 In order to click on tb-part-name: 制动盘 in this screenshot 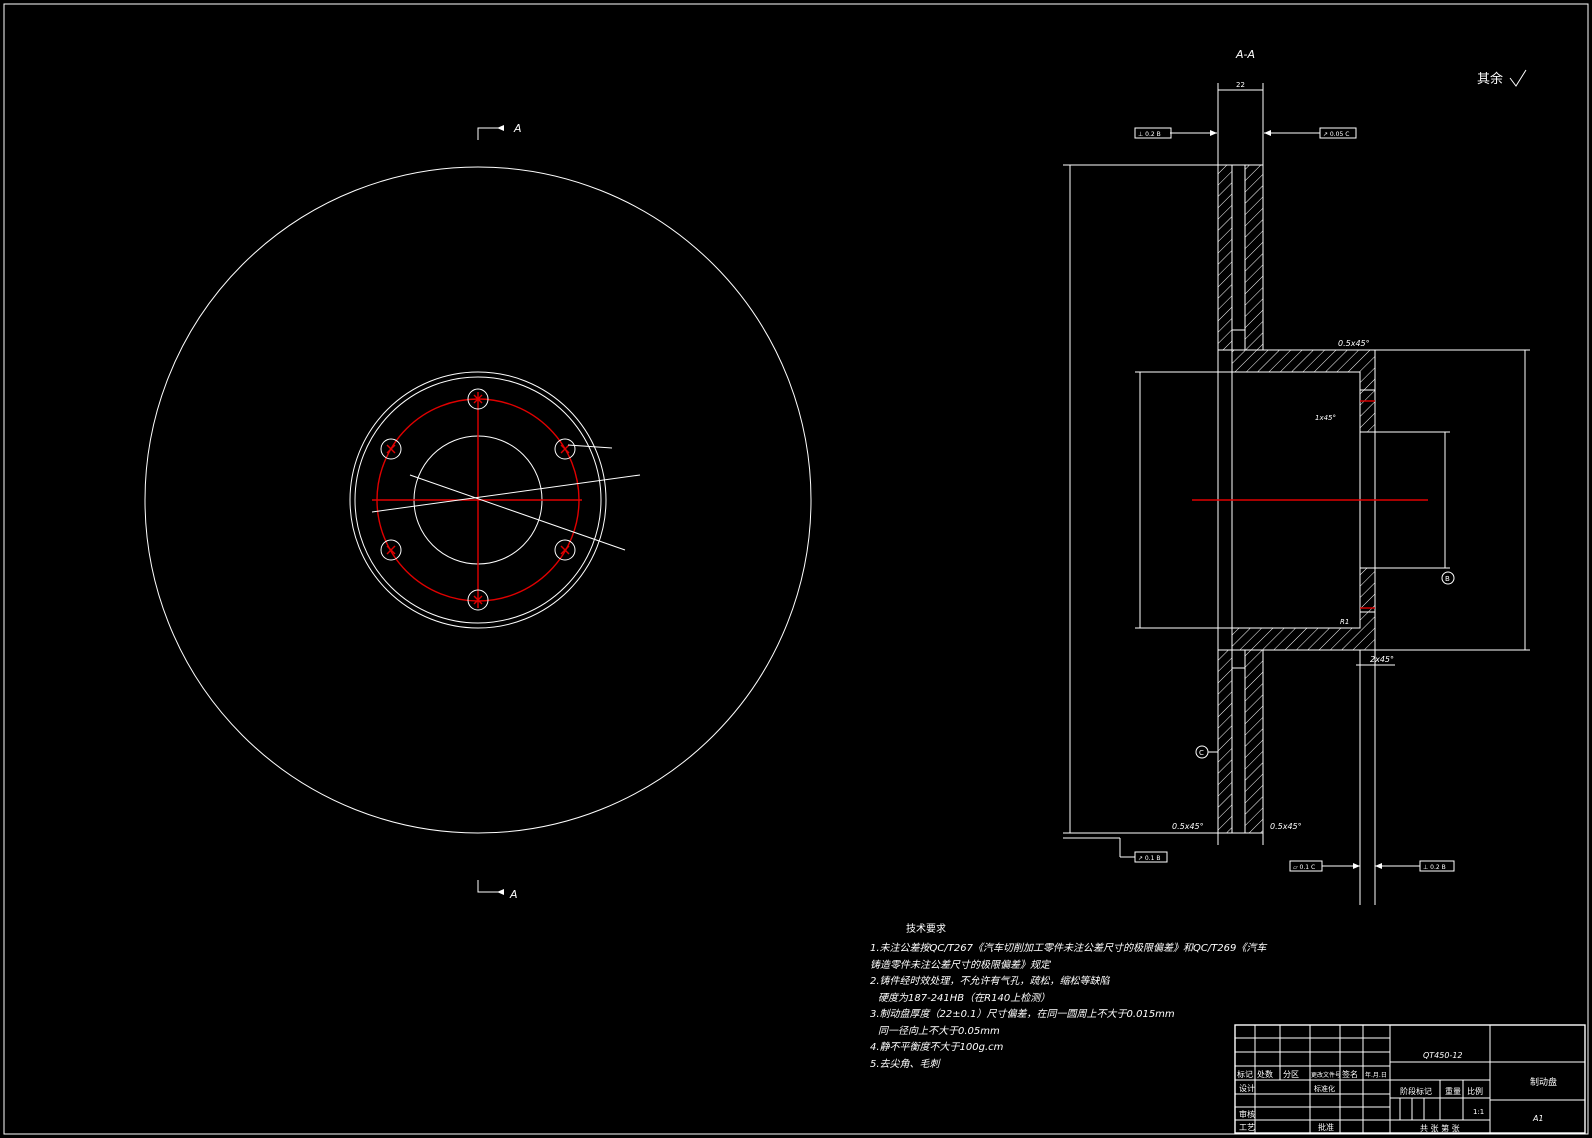, I will do `click(1543, 1082)`.